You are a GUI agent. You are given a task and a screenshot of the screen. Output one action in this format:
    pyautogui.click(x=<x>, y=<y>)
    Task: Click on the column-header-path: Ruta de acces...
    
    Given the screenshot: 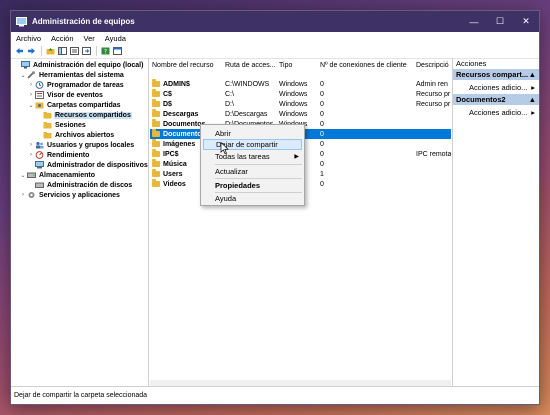 What is the action you would take?
    pyautogui.click(x=250, y=65)
    